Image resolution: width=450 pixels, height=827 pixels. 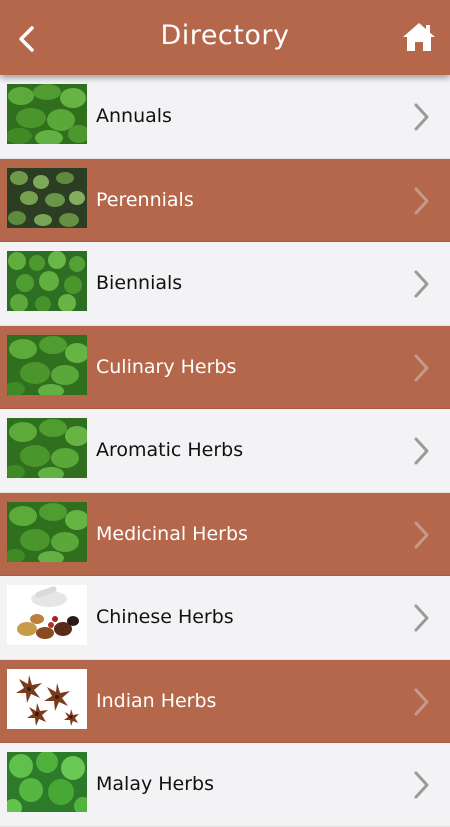 What do you see at coordinates (166, 366) in the screenshot?
I see `list-item-label: Culinary Herbs` at bounding box center [166, 366].